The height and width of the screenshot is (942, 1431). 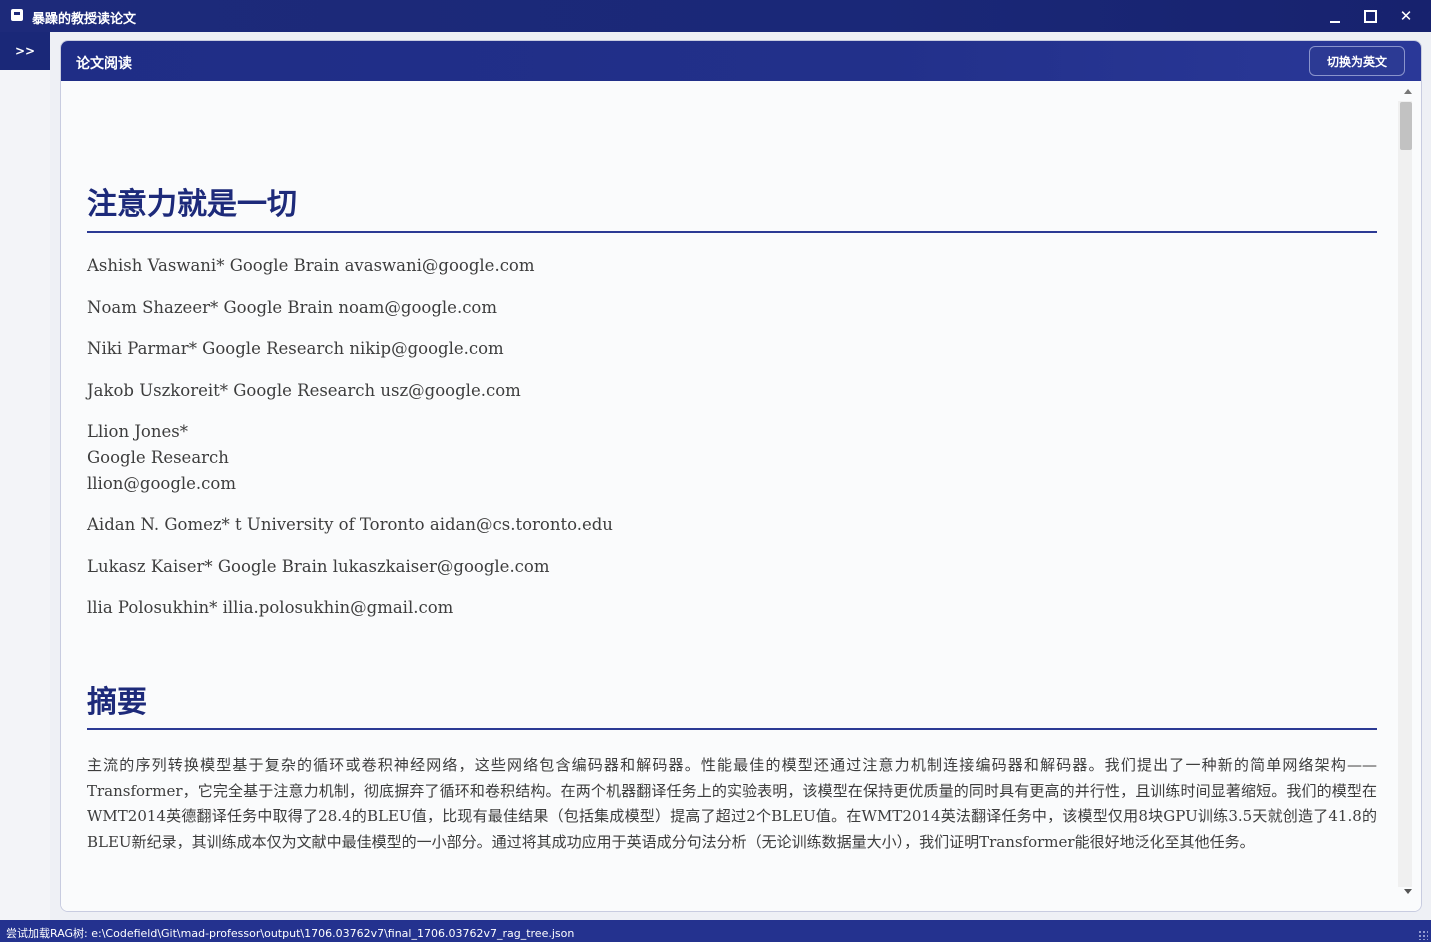 What do you see at coordinates (158, 457) in the screenshot?
I see `author-line: Google Research` at bounding box center [158, 457].